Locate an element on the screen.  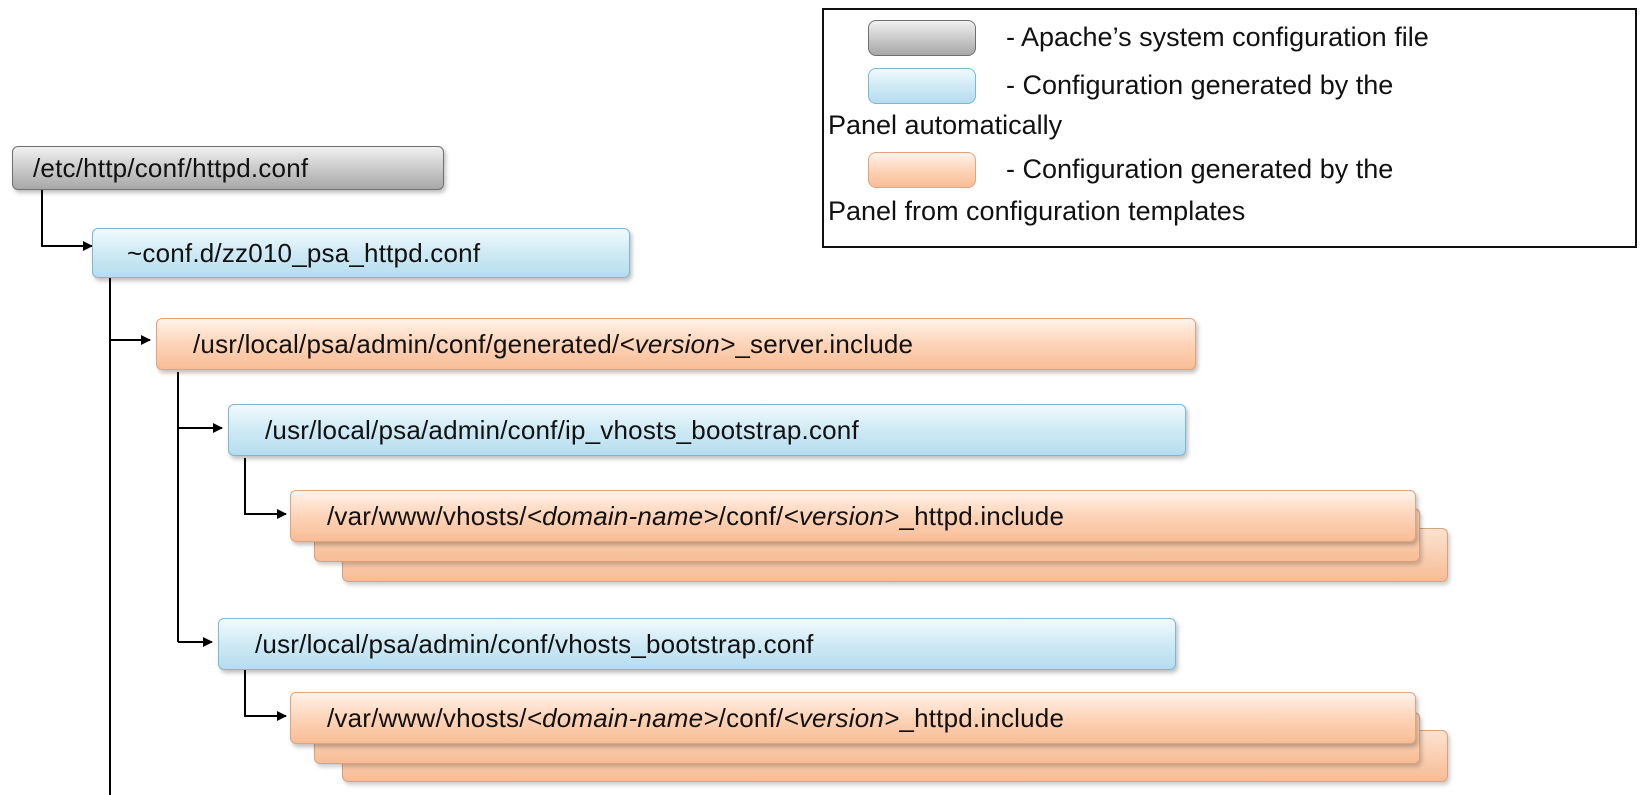
node-psa-httpd-conf: ~conf.d/zz010_psa_httpd.conf is located at coordinates (361, 253).